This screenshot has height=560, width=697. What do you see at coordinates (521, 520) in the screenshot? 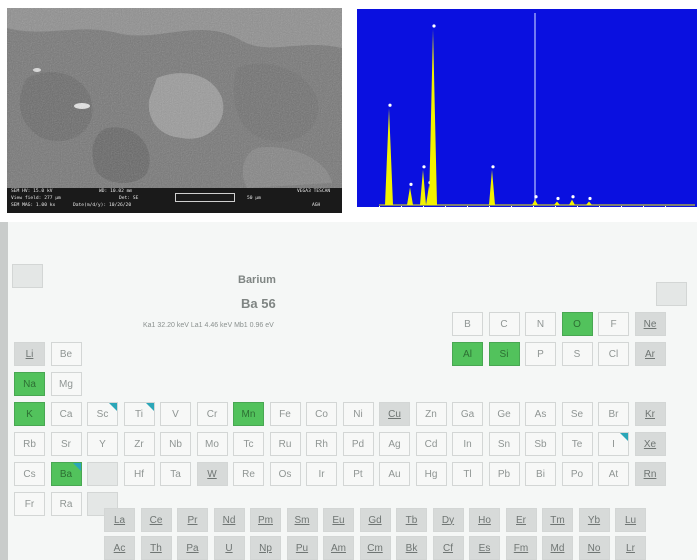
I see `element-er: Er` at bounding box center [521, 520].